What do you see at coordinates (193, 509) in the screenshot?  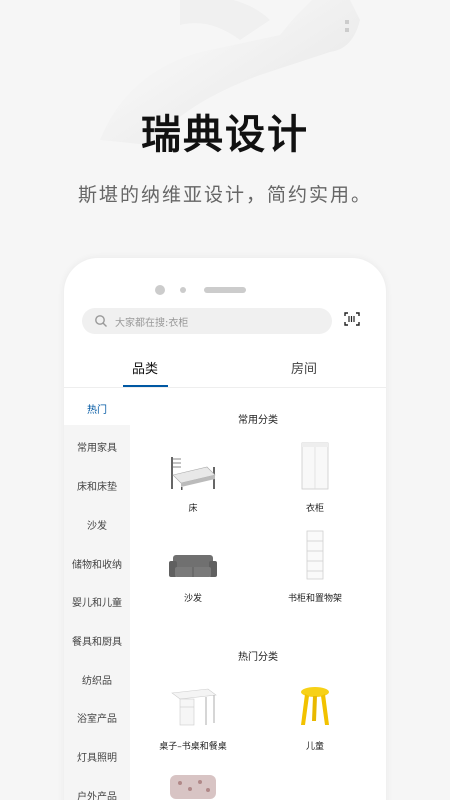 I see `product-label: 床` at bounding box center [193, 509].